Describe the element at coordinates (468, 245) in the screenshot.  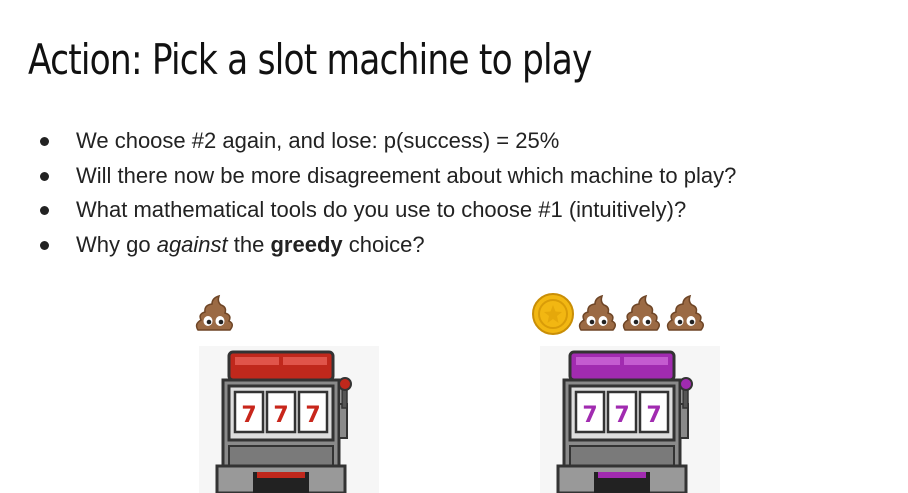
I see `bullet-item: Why go against the greedy choice?` at that location.